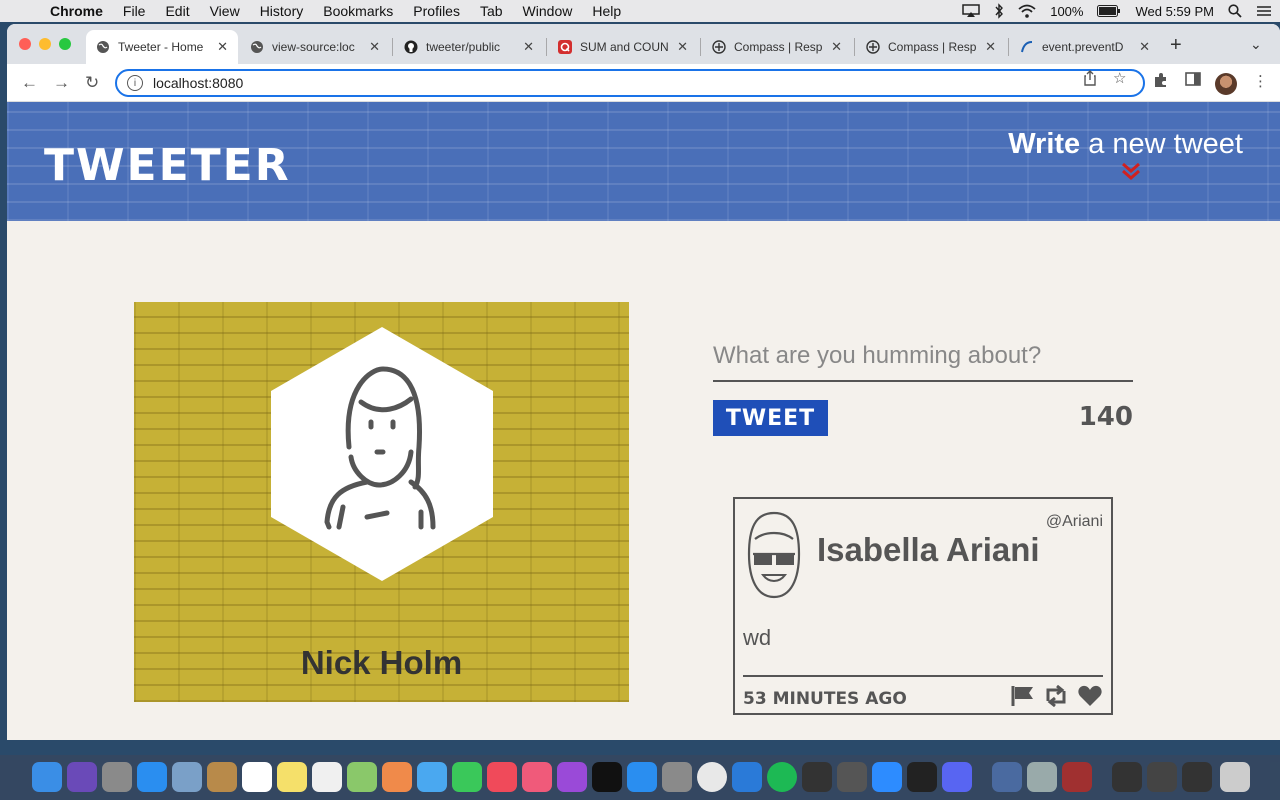 The height and width of the screenshot is (800, 1280). I want to click on bluetooth-icon, so click(999, 11).